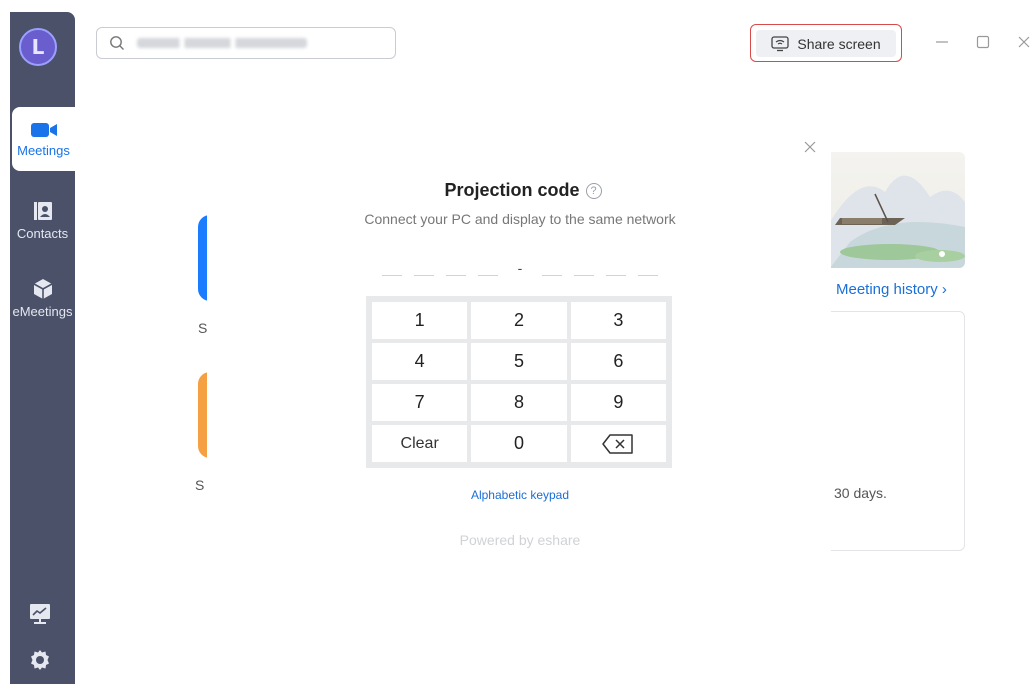 Image resolution: width=1034 pixels, height=684 pixels. Describe the element at coordinates (593, 191) in the screenshot. I see `help-icon: ?` at that location.